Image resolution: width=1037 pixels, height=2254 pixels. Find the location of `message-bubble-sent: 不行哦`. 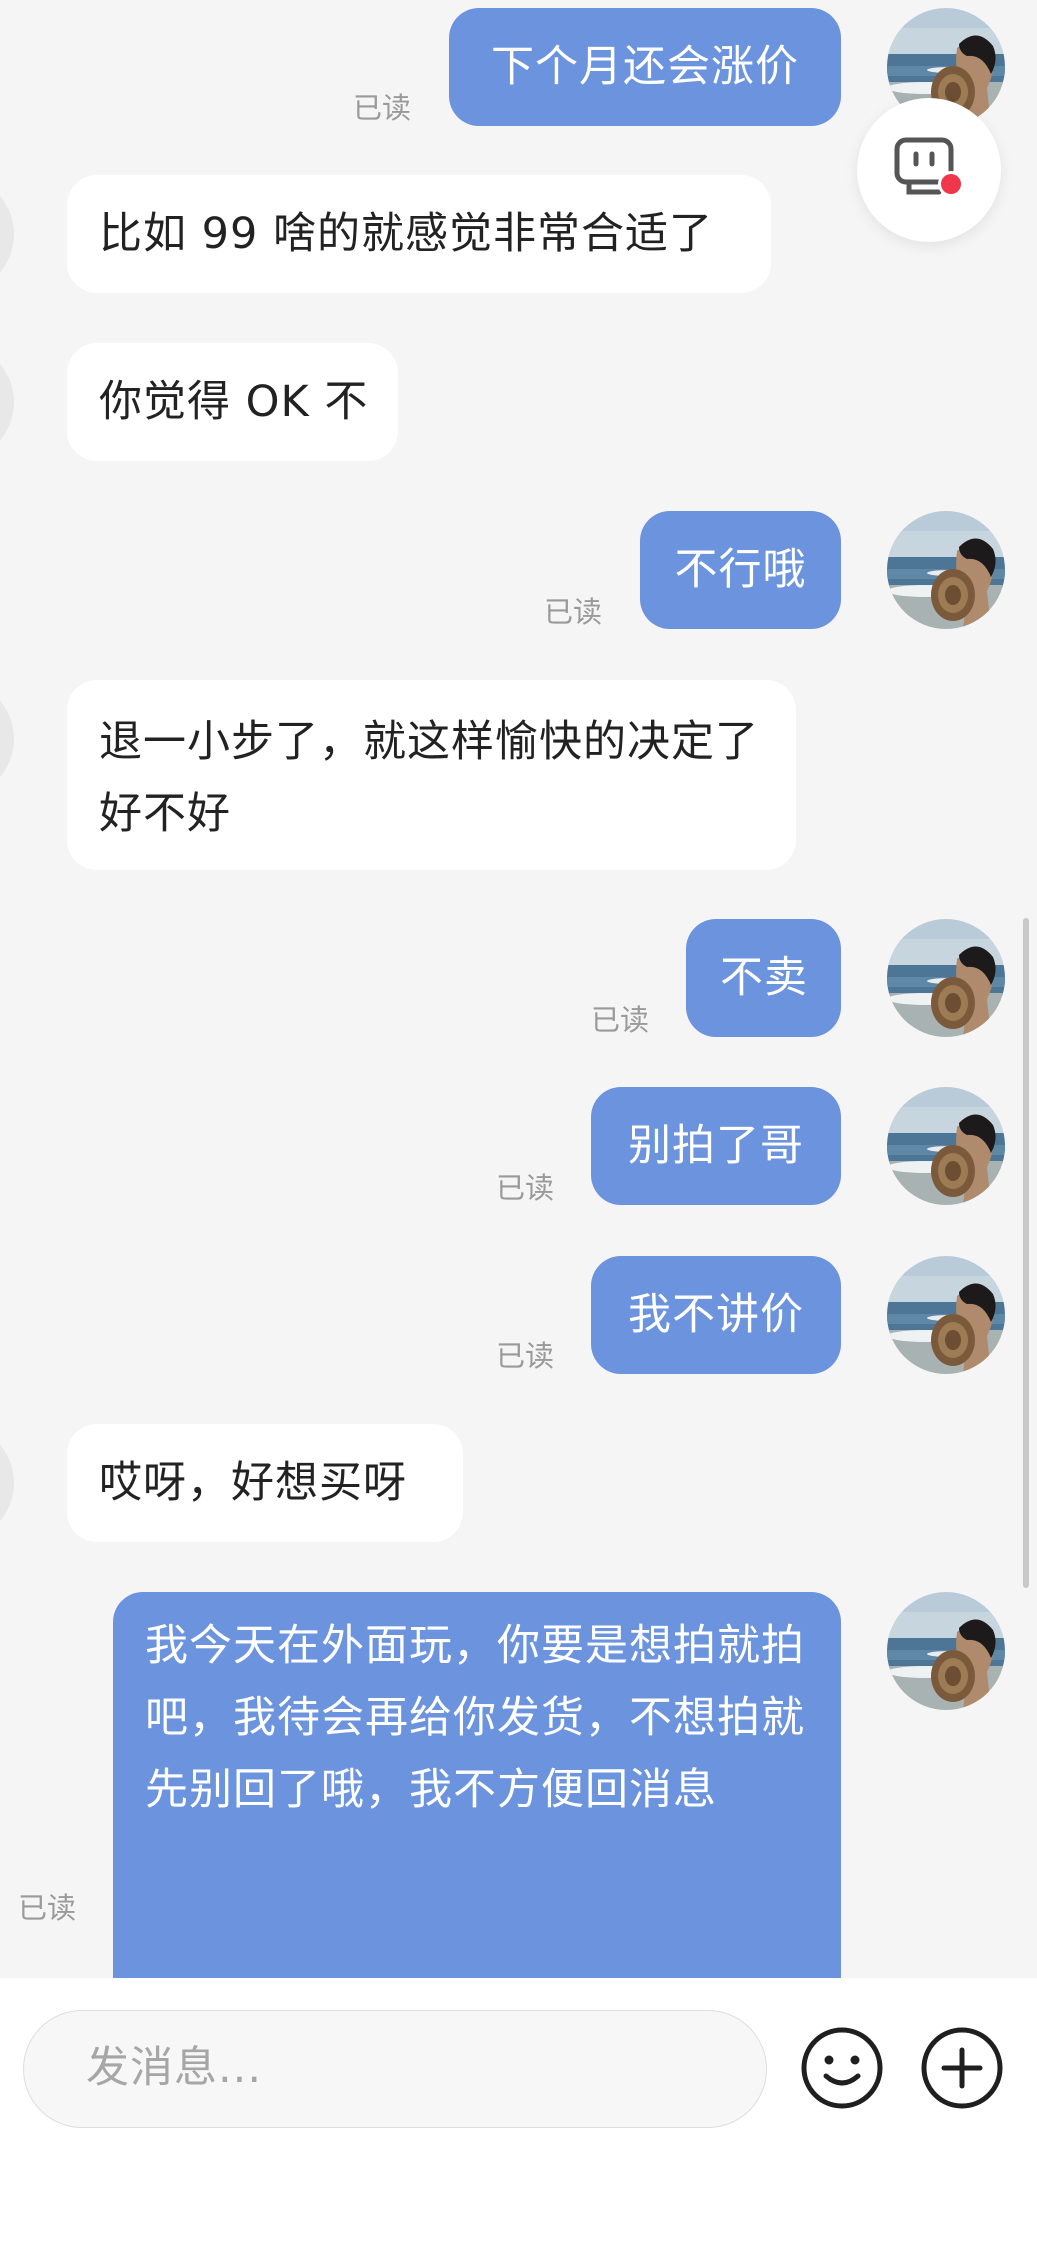

message-bubble-sent: 不行哦 is located at coordinates (740, 570).